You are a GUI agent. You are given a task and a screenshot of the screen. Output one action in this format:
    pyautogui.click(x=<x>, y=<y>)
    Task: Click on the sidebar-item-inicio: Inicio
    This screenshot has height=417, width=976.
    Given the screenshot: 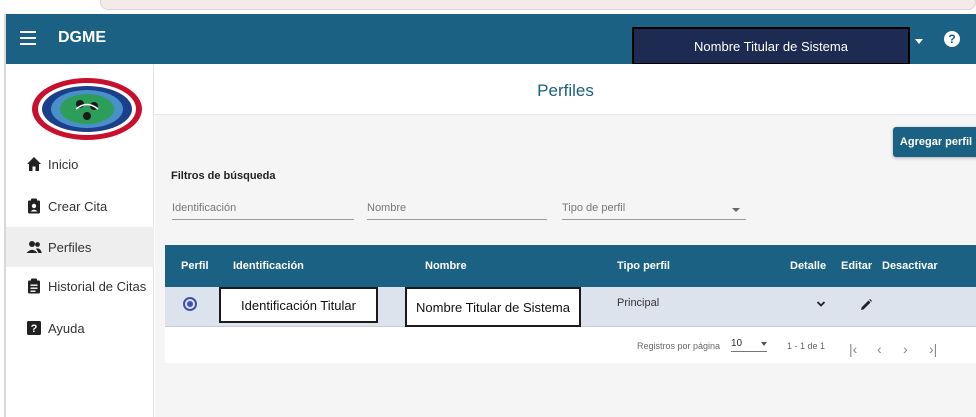 What is the action you would take?
    pyautogui.click(x=80, y=164)
    